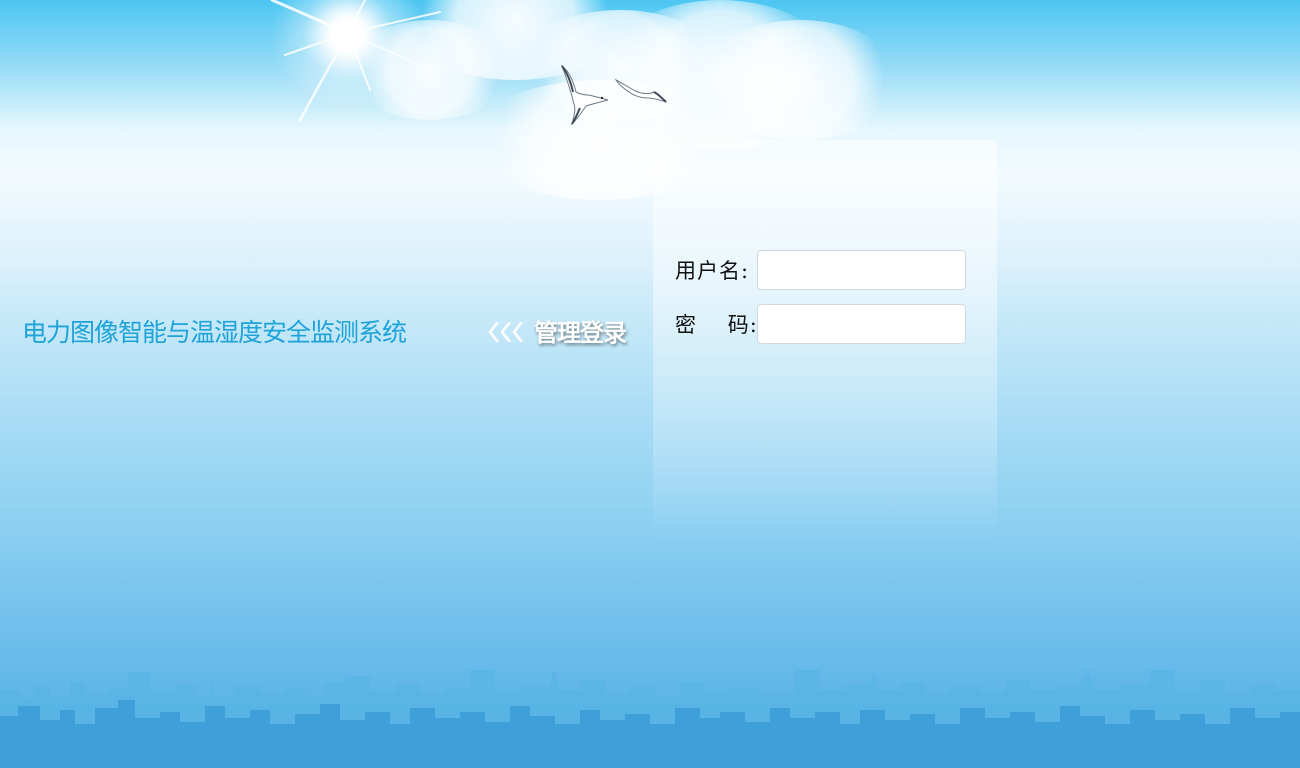 This screenshot has height=768, width=1300. What do you see at coordinates (580, 333) in the screenshot?
I see `login-heading: 管理登录` at bounding box center [580, 333].